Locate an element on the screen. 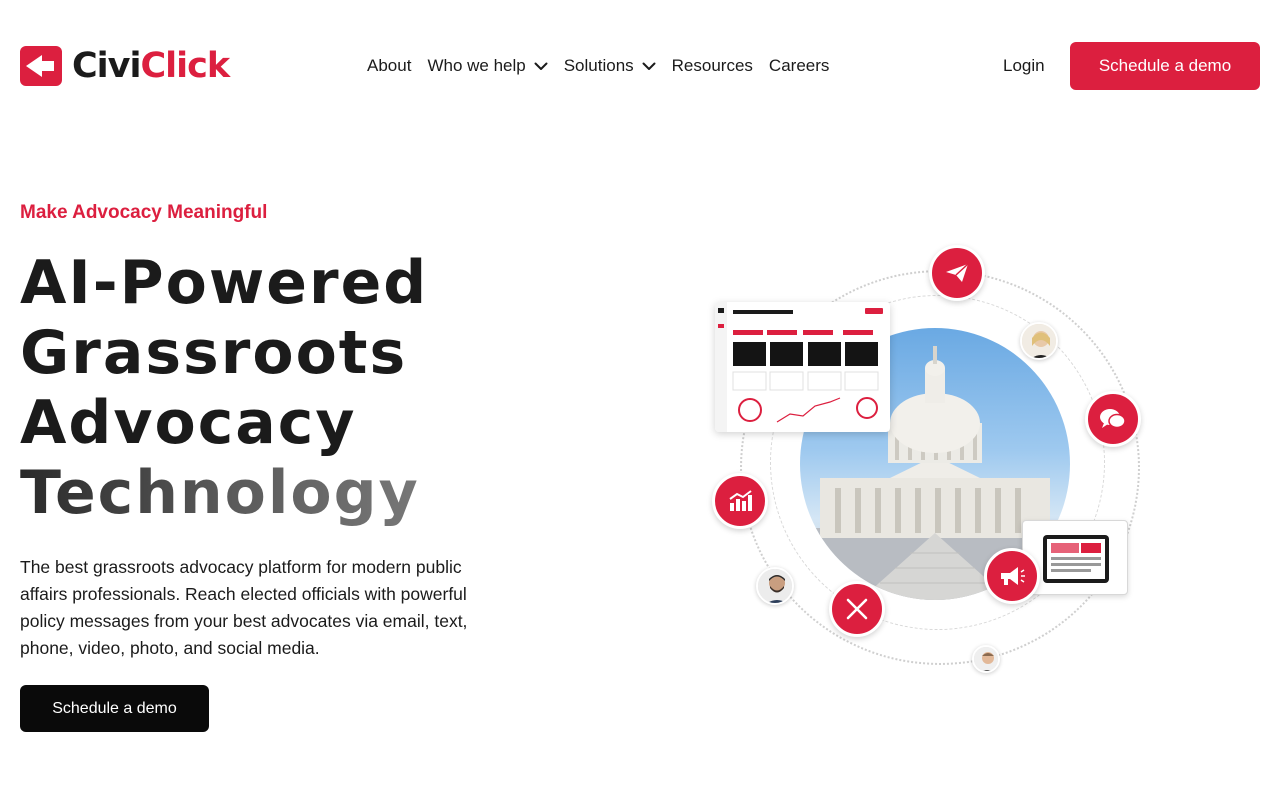  logo-mark-icon is located at coordinates (41, 66).